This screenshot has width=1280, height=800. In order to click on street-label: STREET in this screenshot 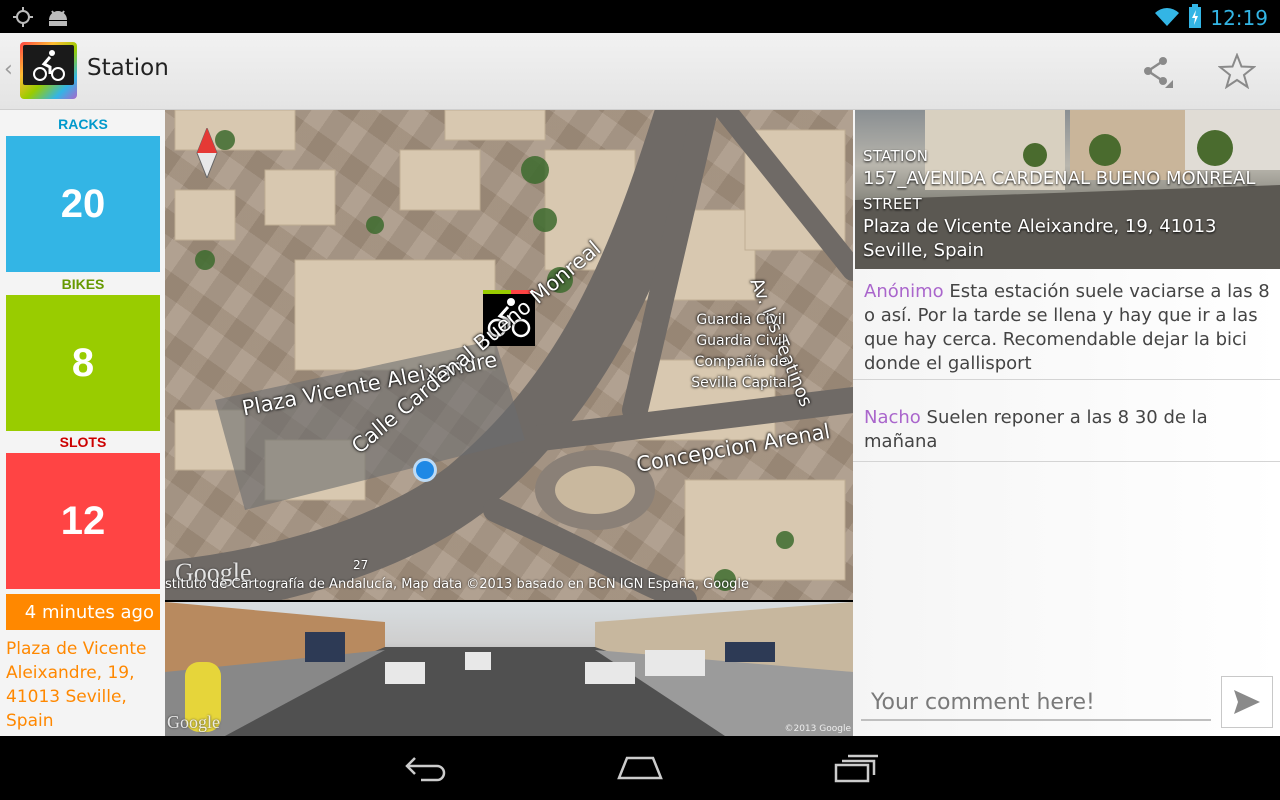, I will do `click(893, 204)`.